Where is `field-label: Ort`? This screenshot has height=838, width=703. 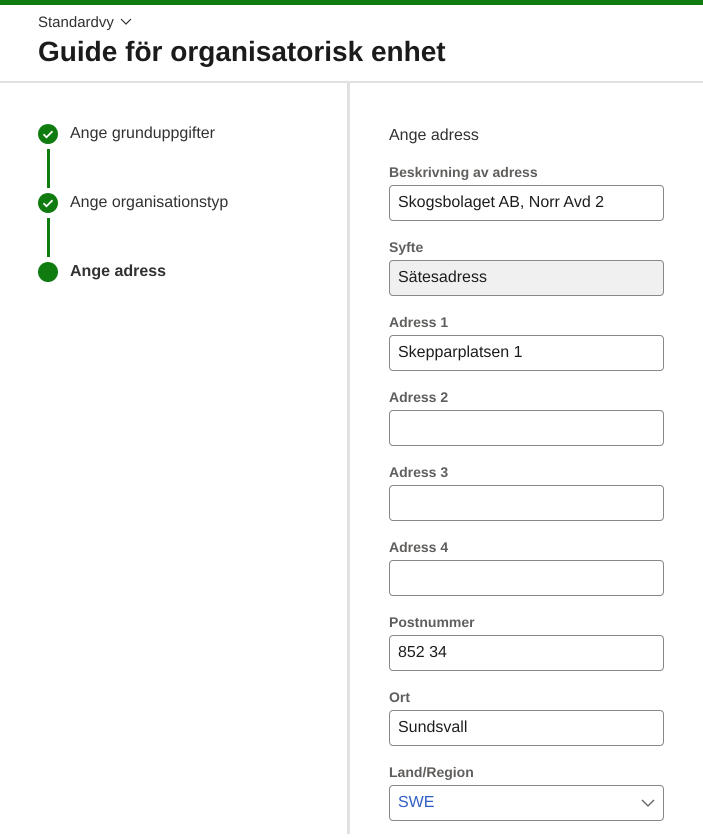 field-label: Ort is located at coordinates (400, 697).